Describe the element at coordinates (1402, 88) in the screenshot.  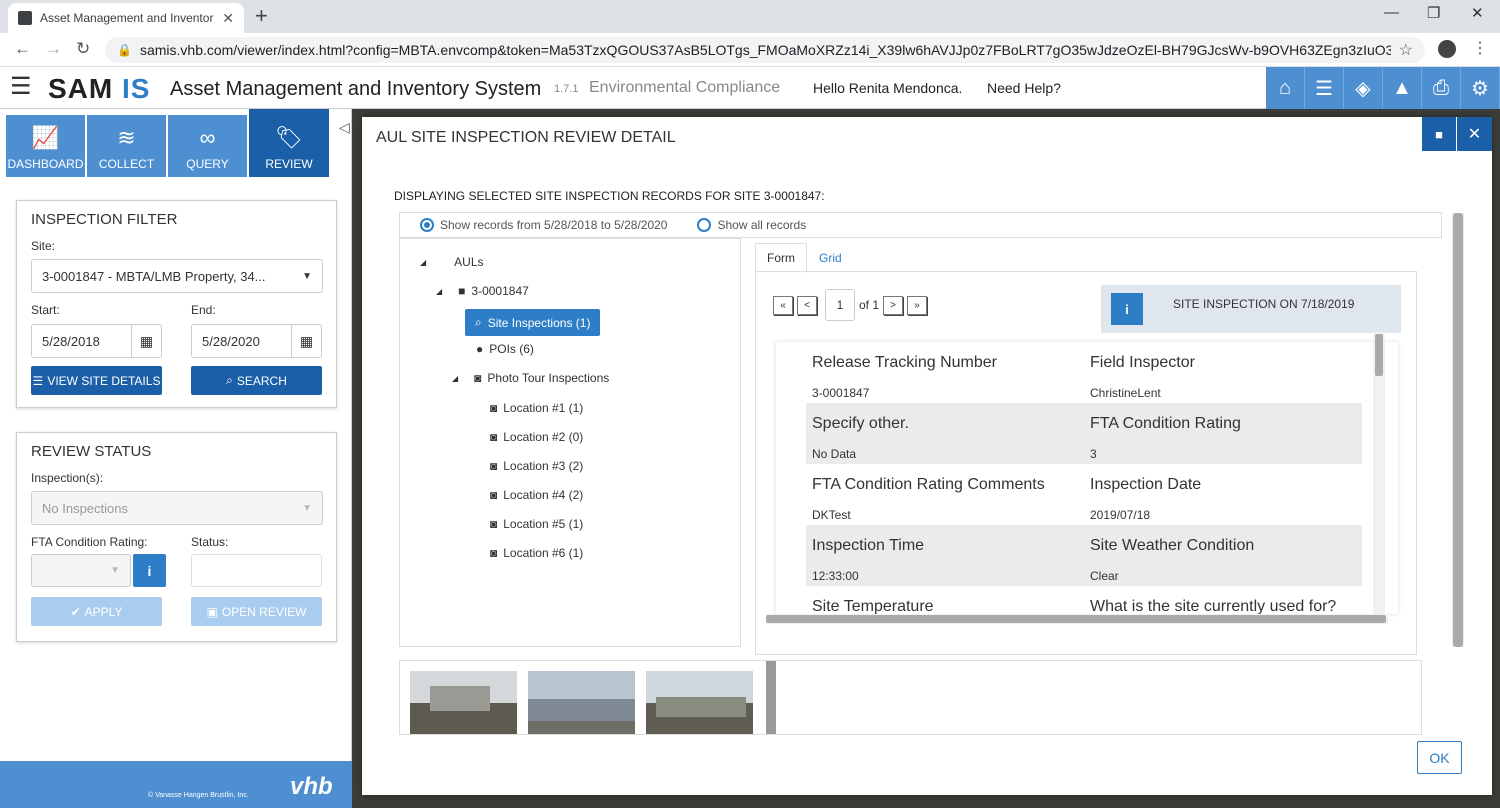
I see `graduation-icon: ▲` at that location.